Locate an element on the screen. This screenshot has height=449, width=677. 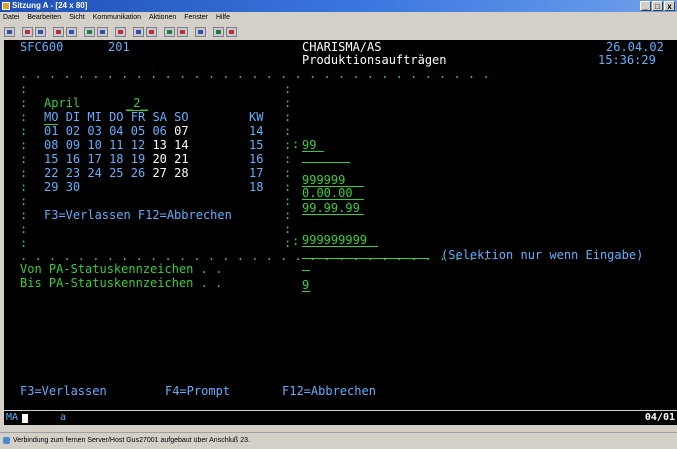
maximize-button: □ is located at coordinates (657, 6).